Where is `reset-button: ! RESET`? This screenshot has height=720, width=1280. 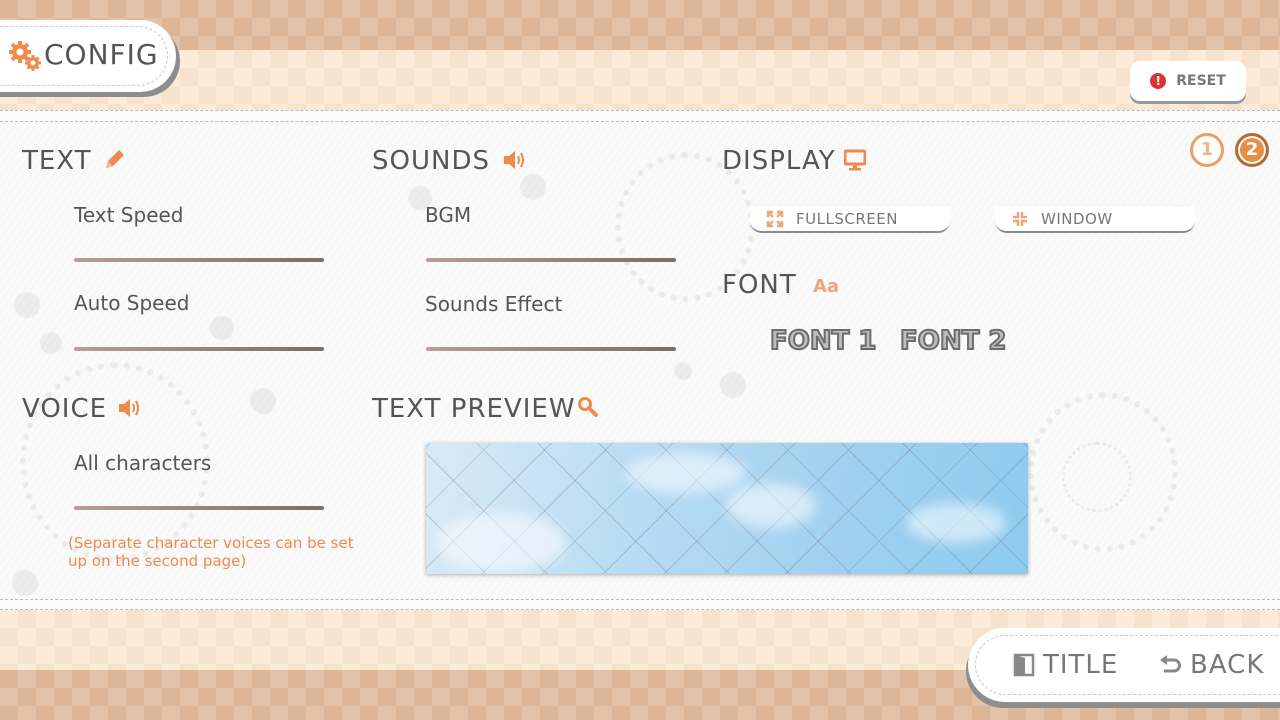
reset-button: ! RESET is located at coordinates (1188, 81).